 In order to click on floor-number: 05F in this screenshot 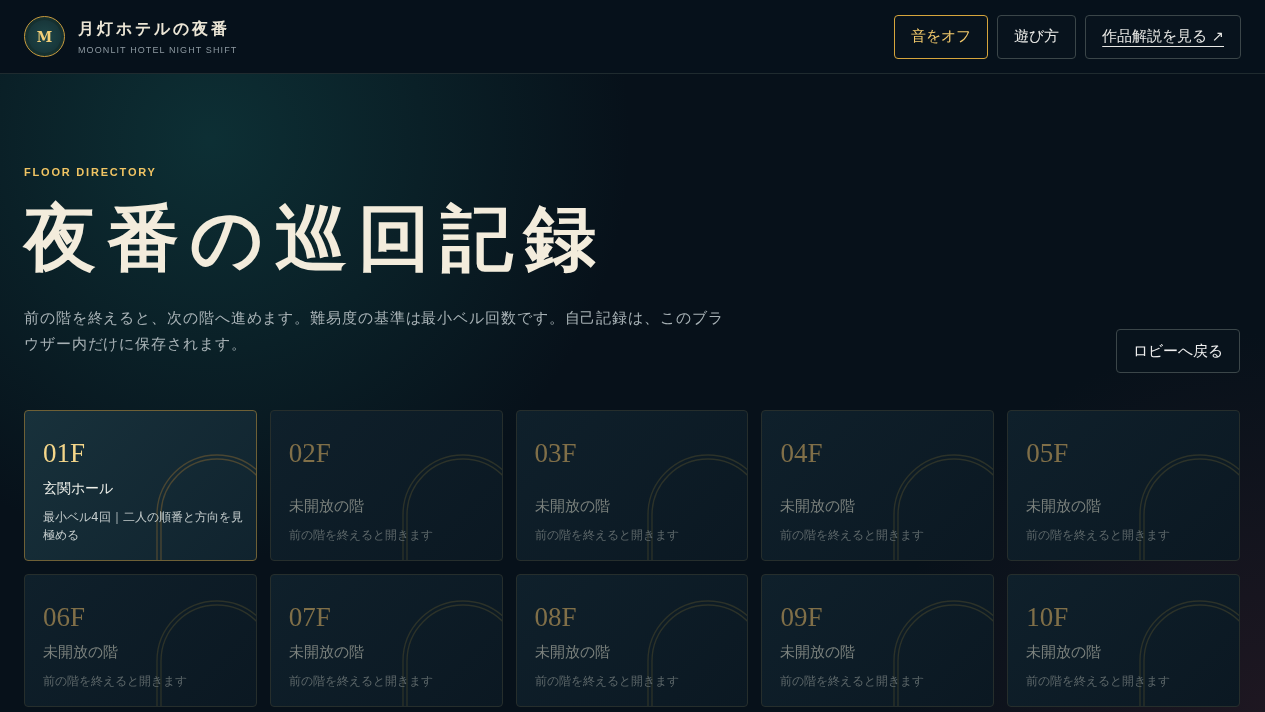, I will do `click(1048, 453)`.